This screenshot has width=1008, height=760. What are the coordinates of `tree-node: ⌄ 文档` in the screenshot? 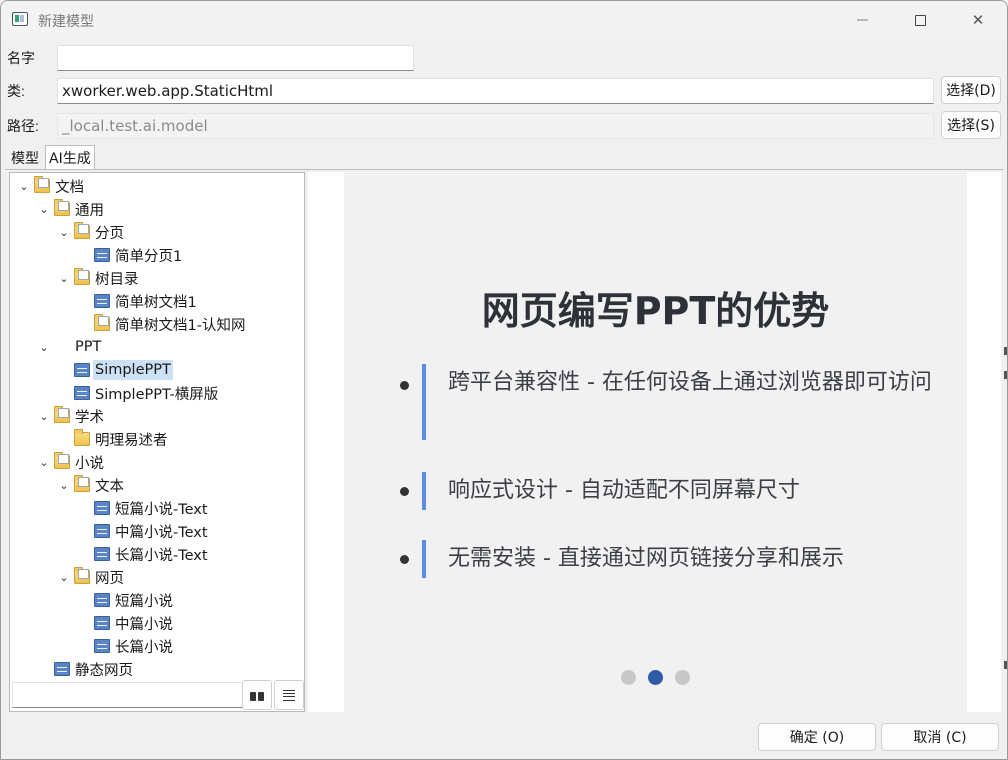 It's located at (157, 186).